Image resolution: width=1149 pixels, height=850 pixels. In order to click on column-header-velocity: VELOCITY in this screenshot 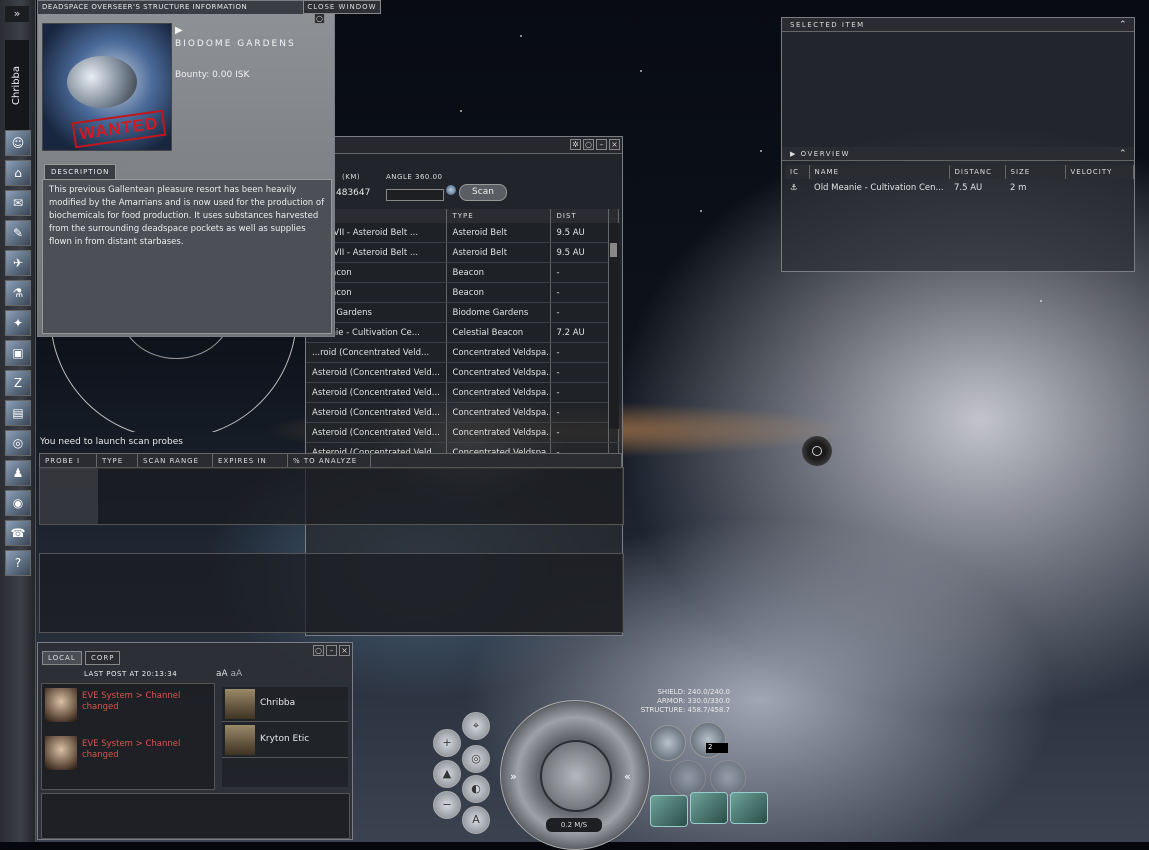, I will do `click(1099, 172)`.